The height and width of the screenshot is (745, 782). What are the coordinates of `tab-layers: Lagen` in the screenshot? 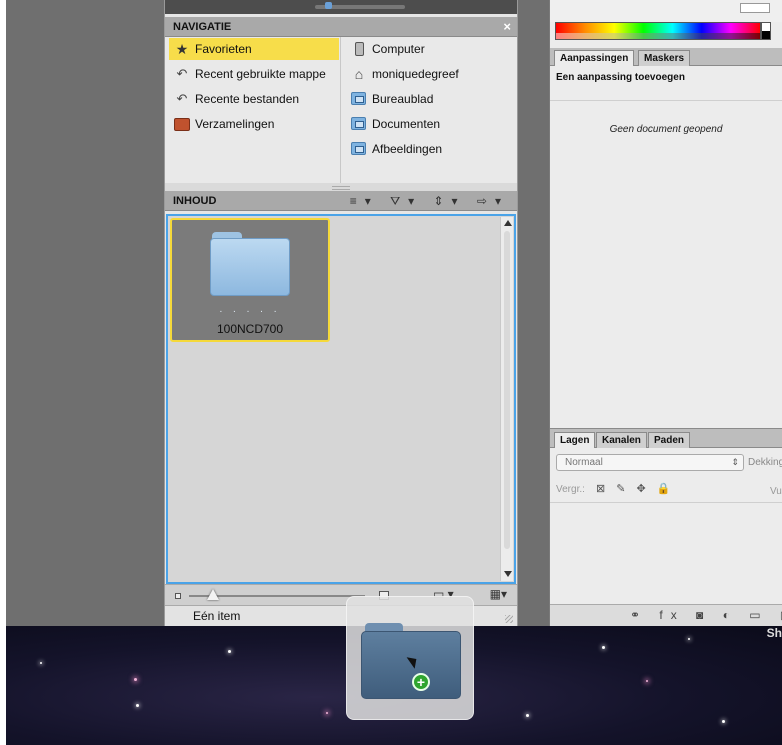 It's located at (575, 440).